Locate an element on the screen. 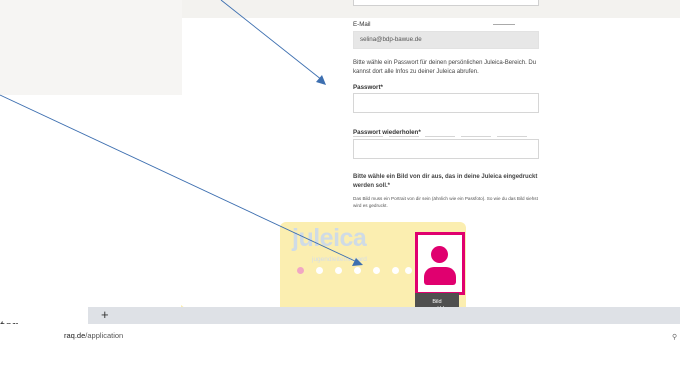 The image size is (680, 369). arrowhead-photo is located at coordinates (357, 262).